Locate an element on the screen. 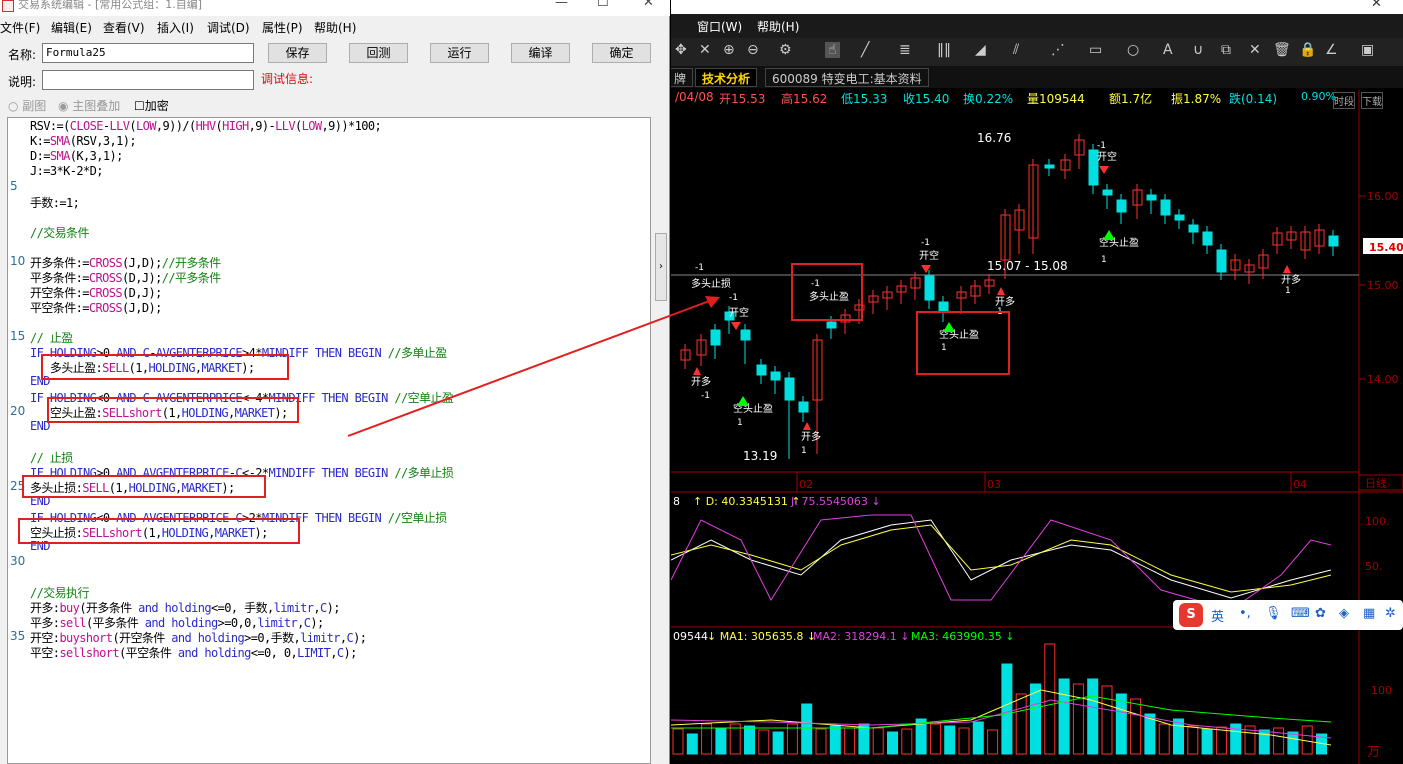 This screenshot has height=764, width=1403. line-number: 20 is located at coordinates (18, 411).